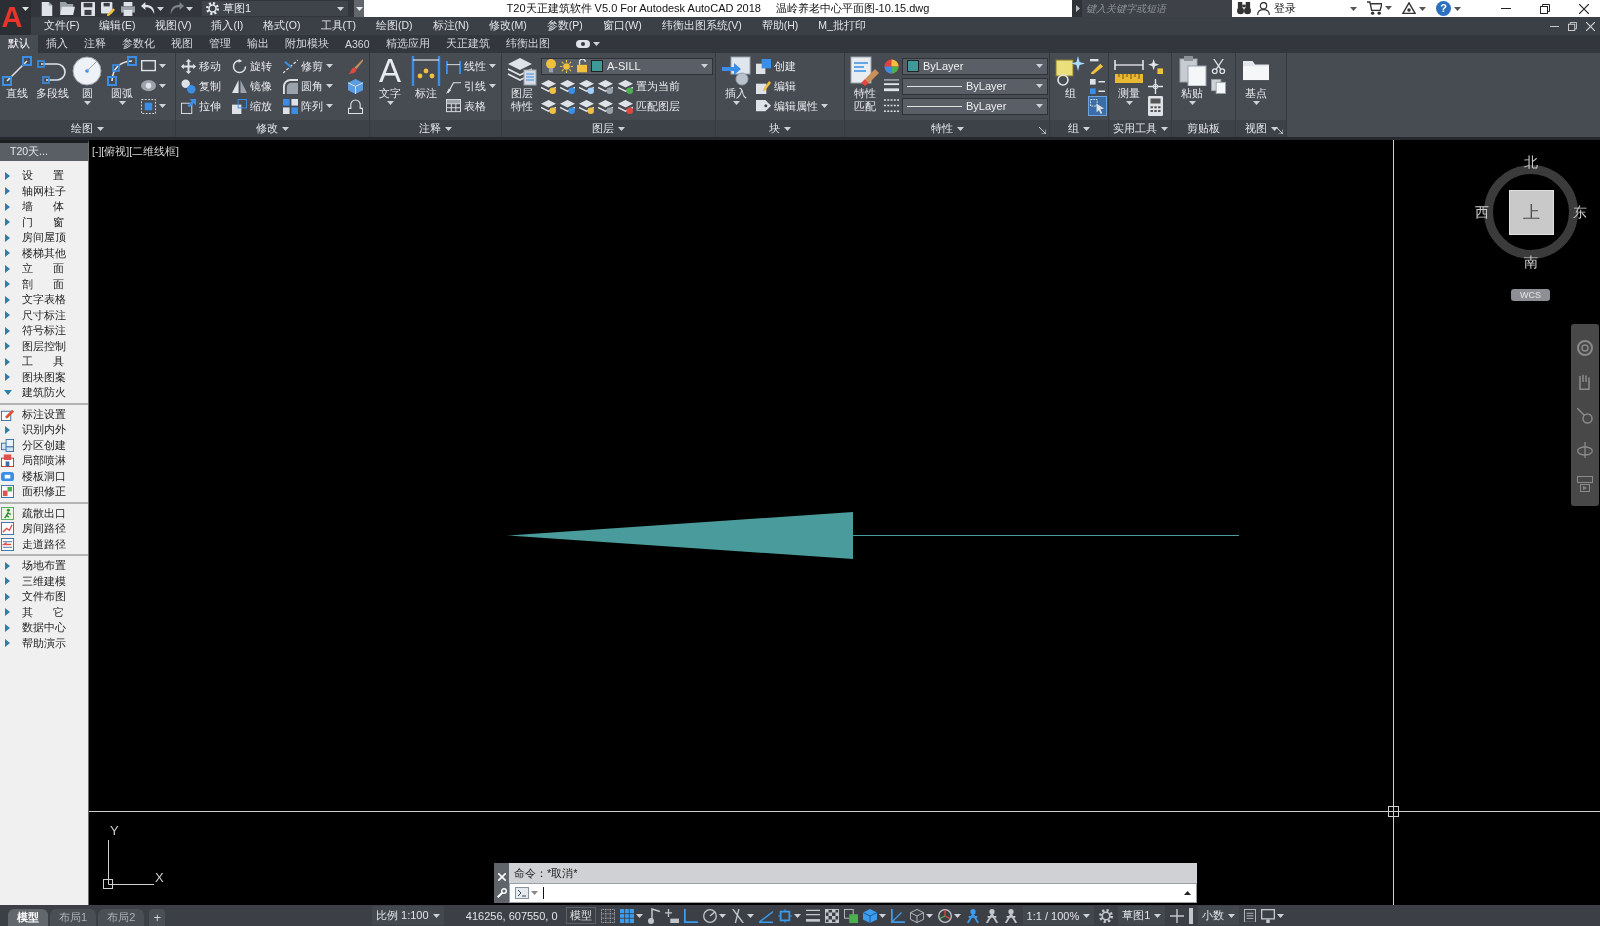  What do you see at coordinates (511, 915) in the screenshot?
I see `coordinates-readout: 416256, 607550, 0` at bounding box center [511, 915].